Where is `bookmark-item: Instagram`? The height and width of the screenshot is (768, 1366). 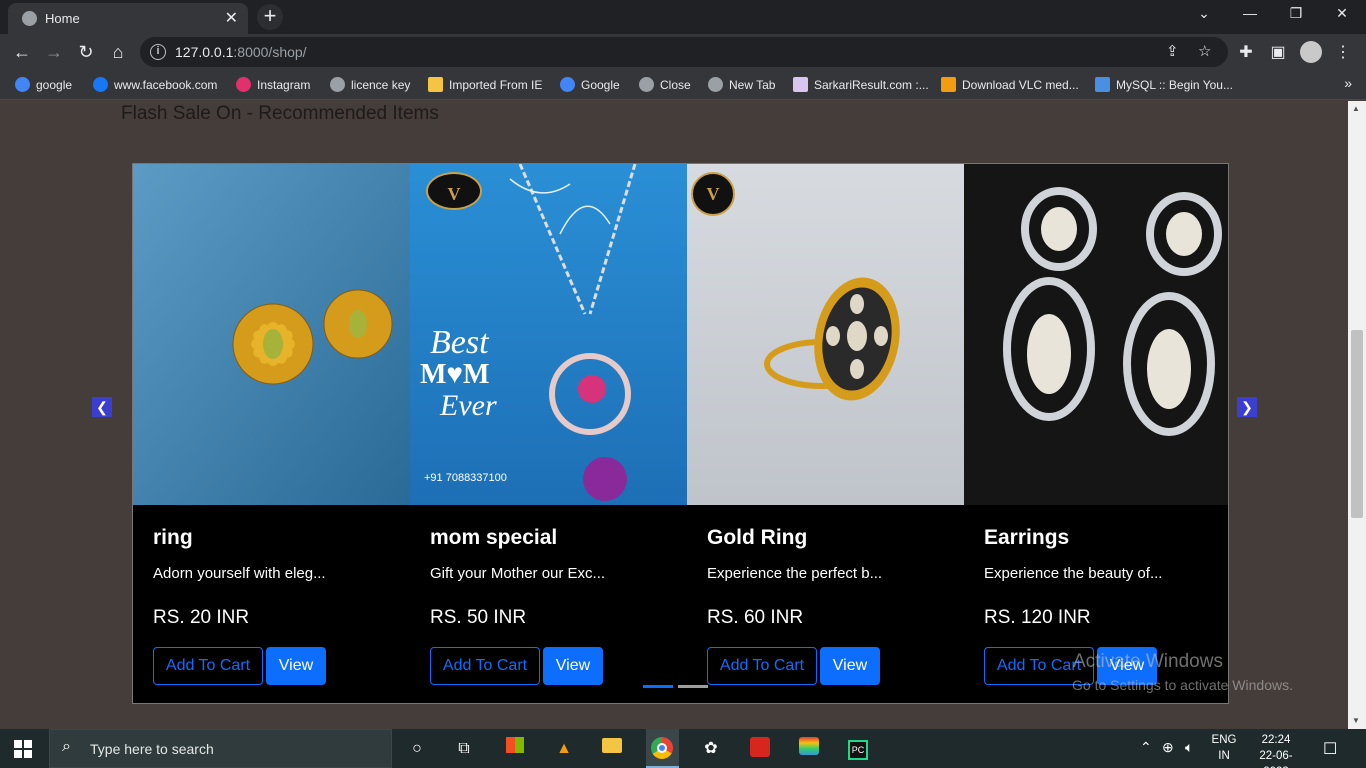 bookmark-item: Instagram is located at coordinates (273, 85).